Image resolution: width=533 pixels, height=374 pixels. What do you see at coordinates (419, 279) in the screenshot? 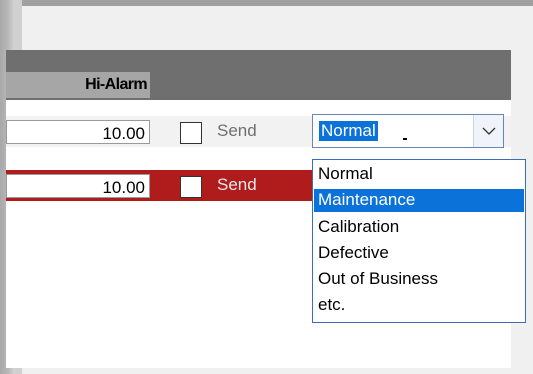
I see `dropdown-option: Out of Business` at bounding box center [419, 279].